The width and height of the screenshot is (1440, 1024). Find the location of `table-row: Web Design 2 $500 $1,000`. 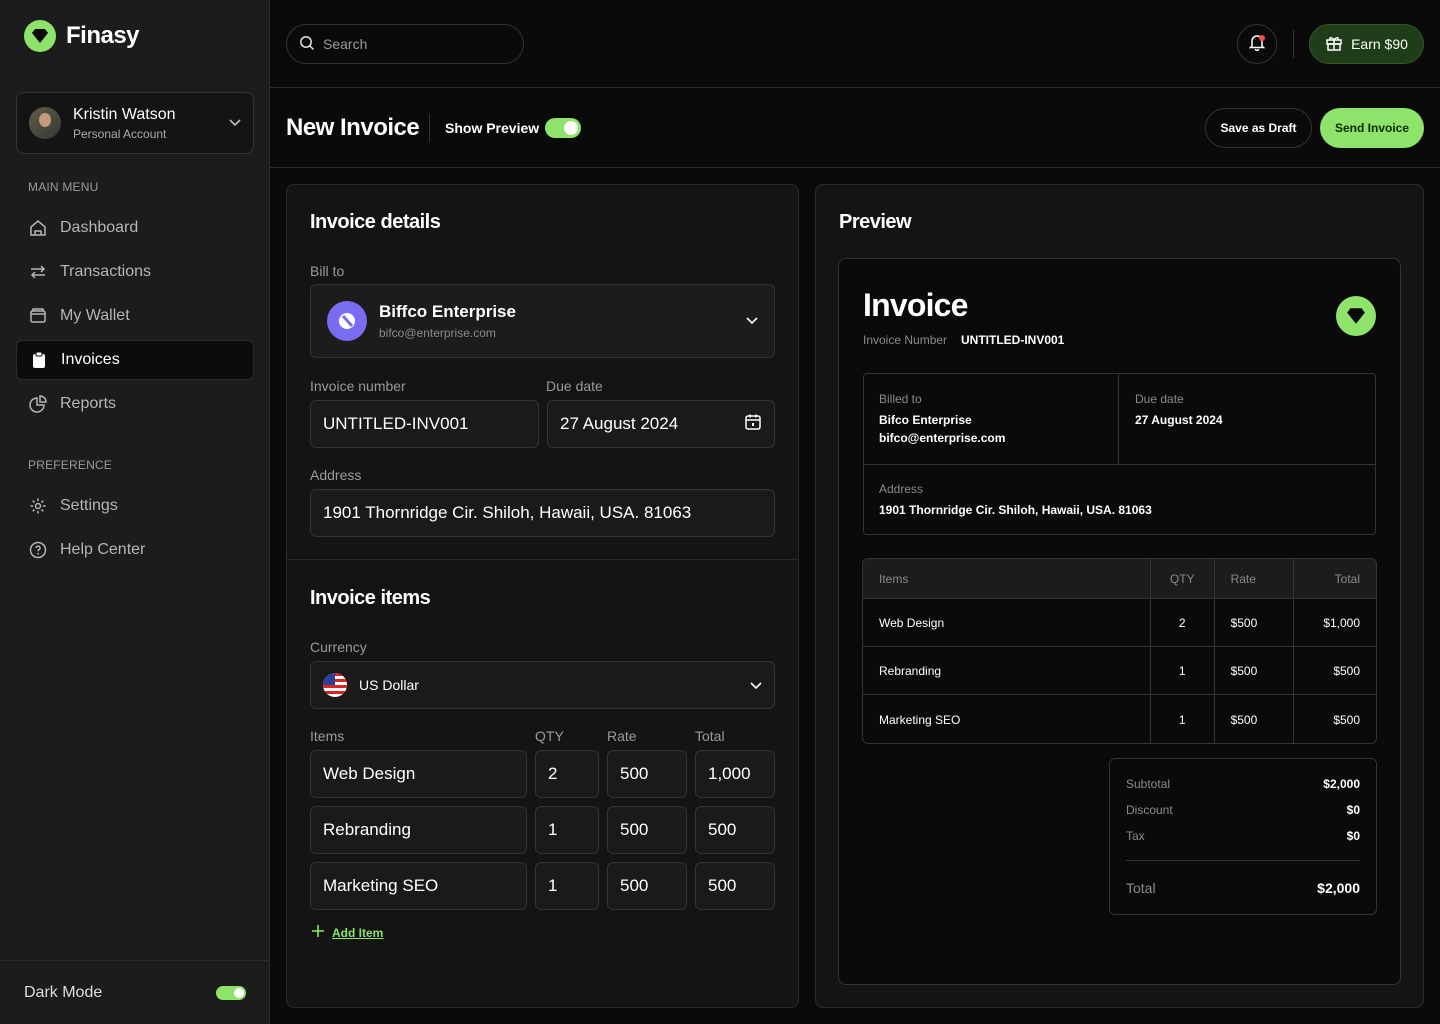

table-row: Web Design 2 $500 $1,000 is located at coordinates (1119, 623).